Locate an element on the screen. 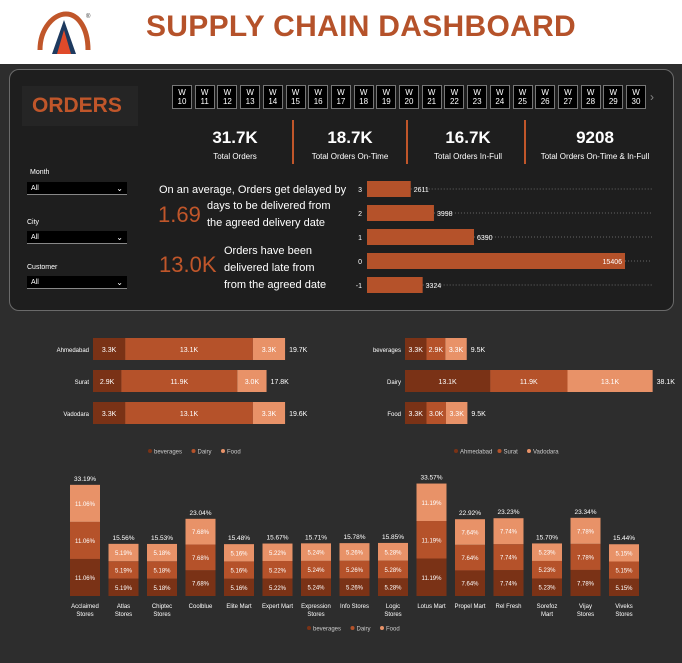  week-button-number: 23 is located at coordinates (477, 101).